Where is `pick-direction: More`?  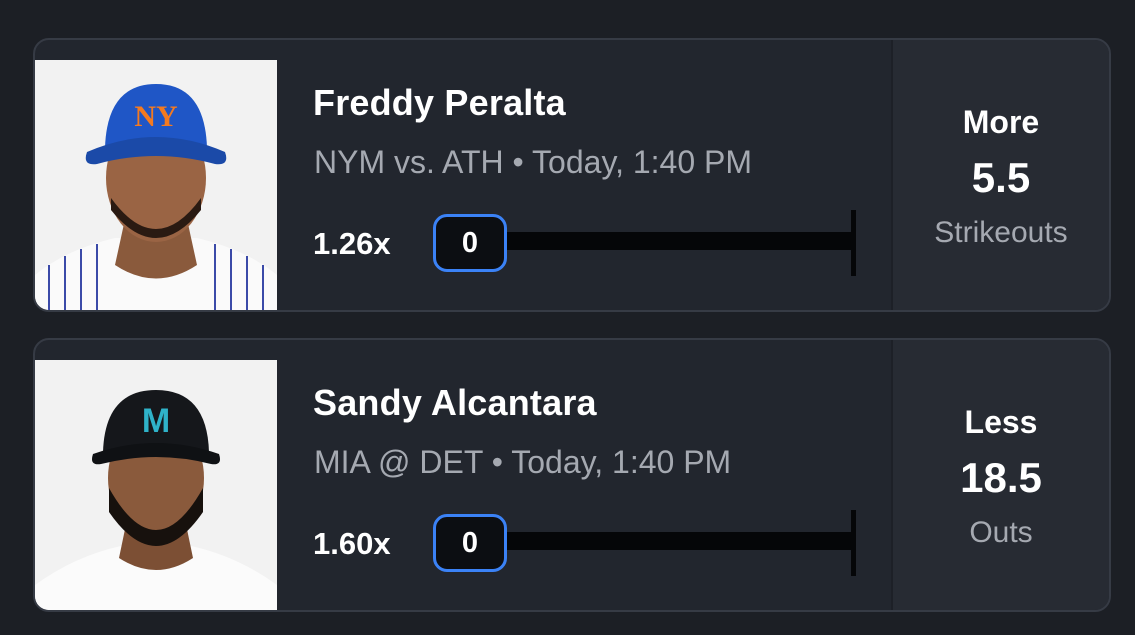 pick-direction: More is located at coordinates (1001, 122).